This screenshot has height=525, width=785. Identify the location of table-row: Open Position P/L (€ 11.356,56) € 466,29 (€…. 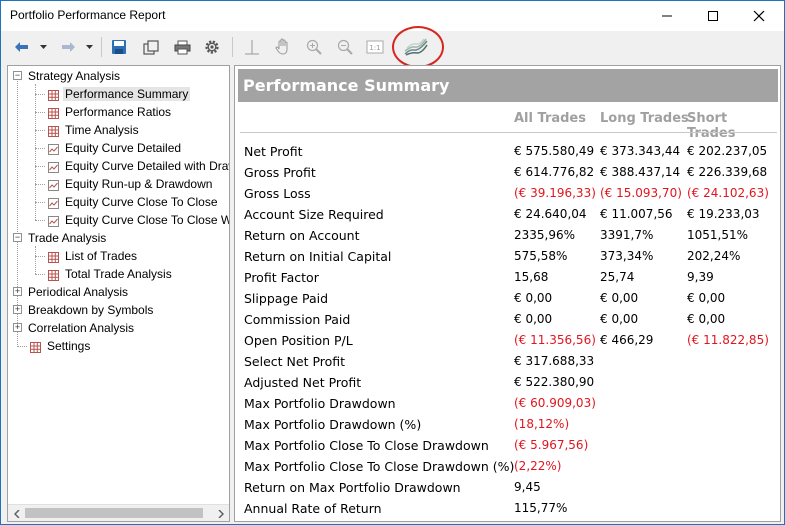
(507, 339).